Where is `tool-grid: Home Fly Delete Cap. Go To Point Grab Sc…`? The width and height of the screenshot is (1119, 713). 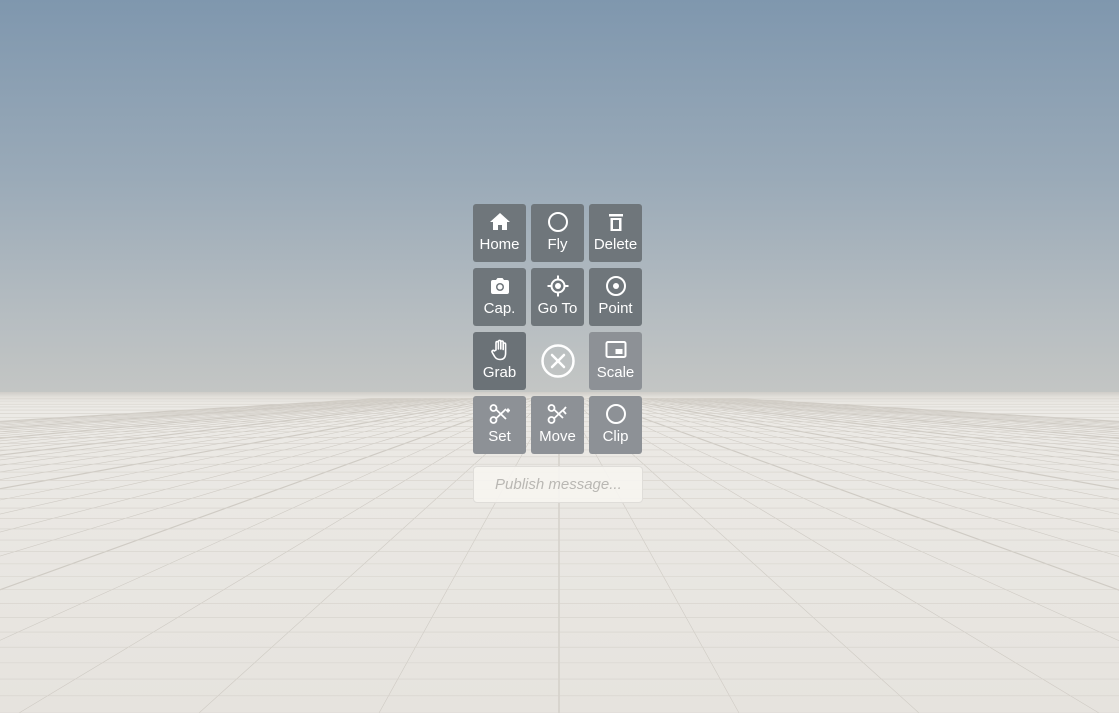 tool-grid: Home Fly Delete Cap. Go To Point Grab Sc… is located at coordinates (558, 329).